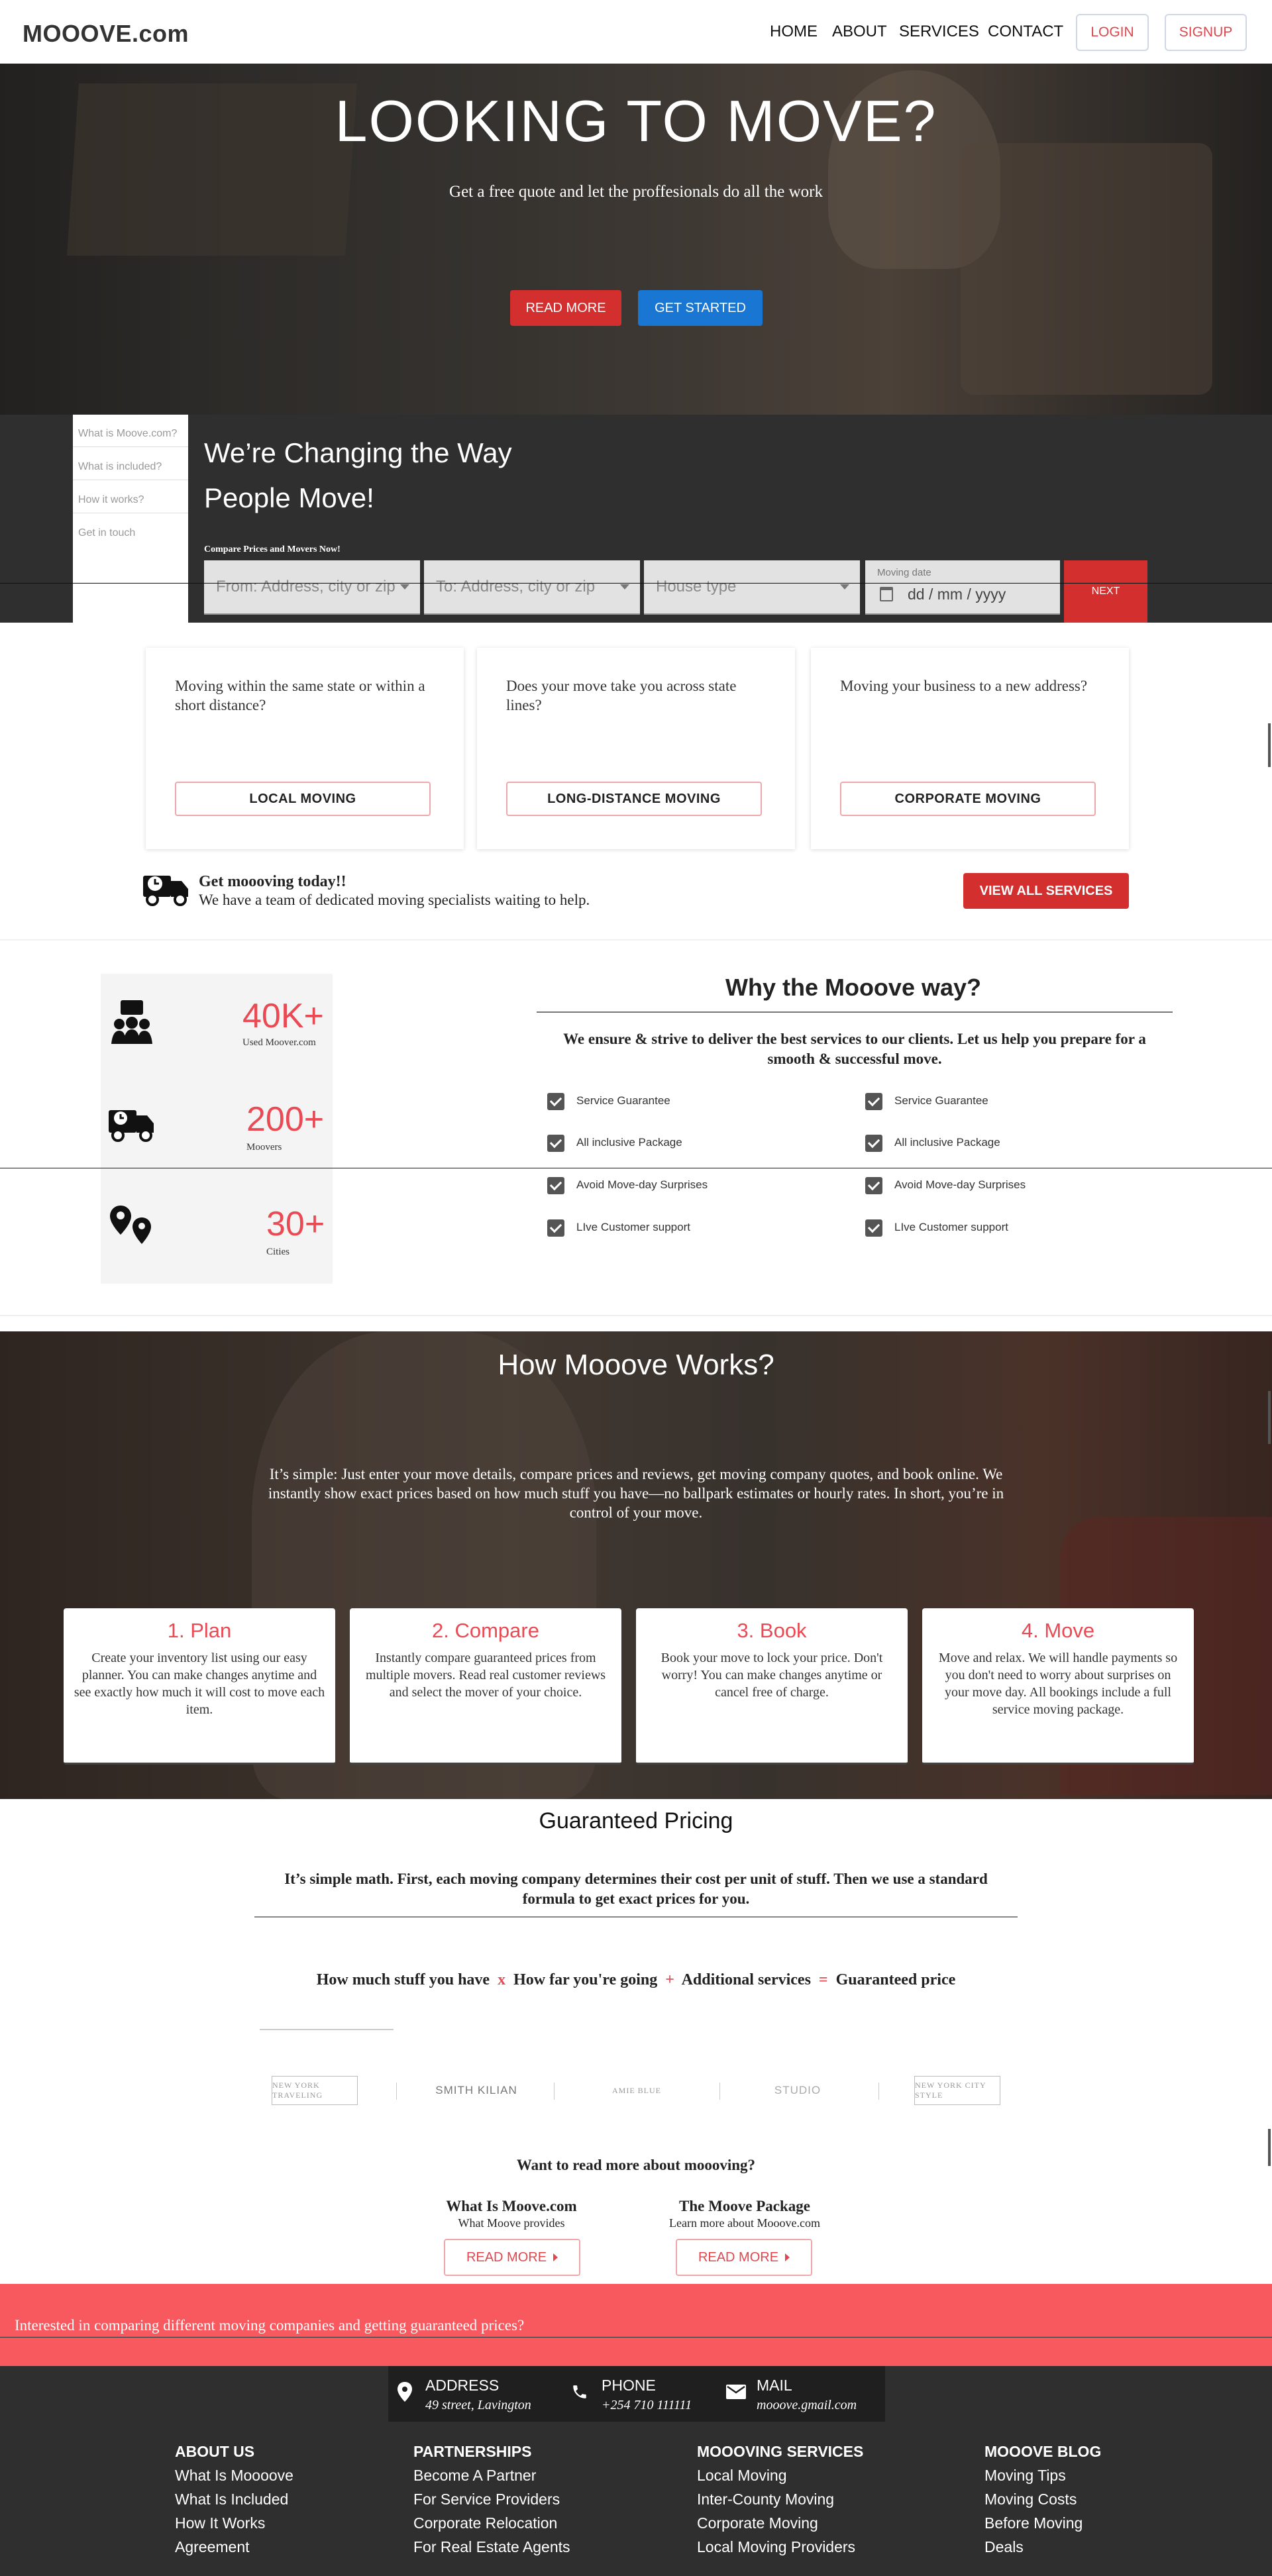 The height and width of the screenshot is (2576, 1272). I want to click on location-pin-icon, so click(405, 2392).